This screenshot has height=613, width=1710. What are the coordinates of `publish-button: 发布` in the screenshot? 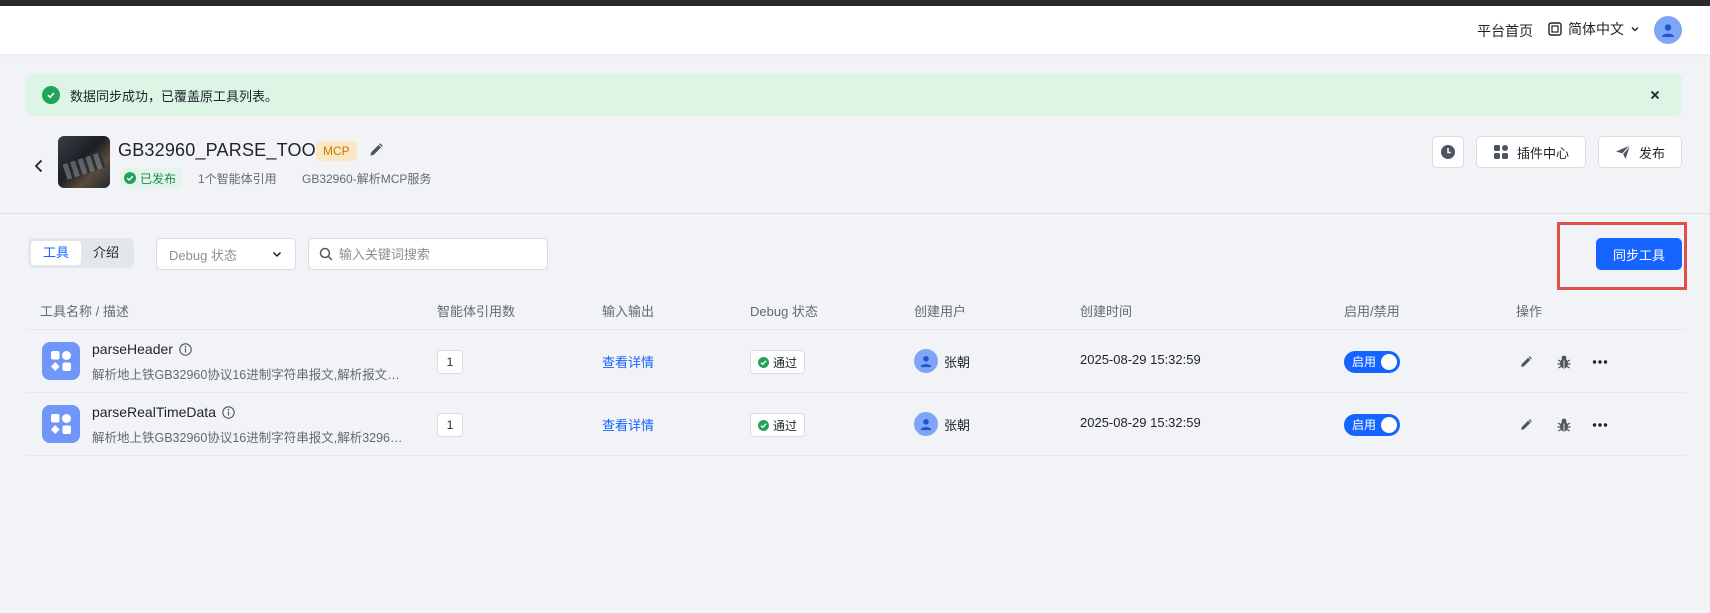 It's located at (1640, 152).